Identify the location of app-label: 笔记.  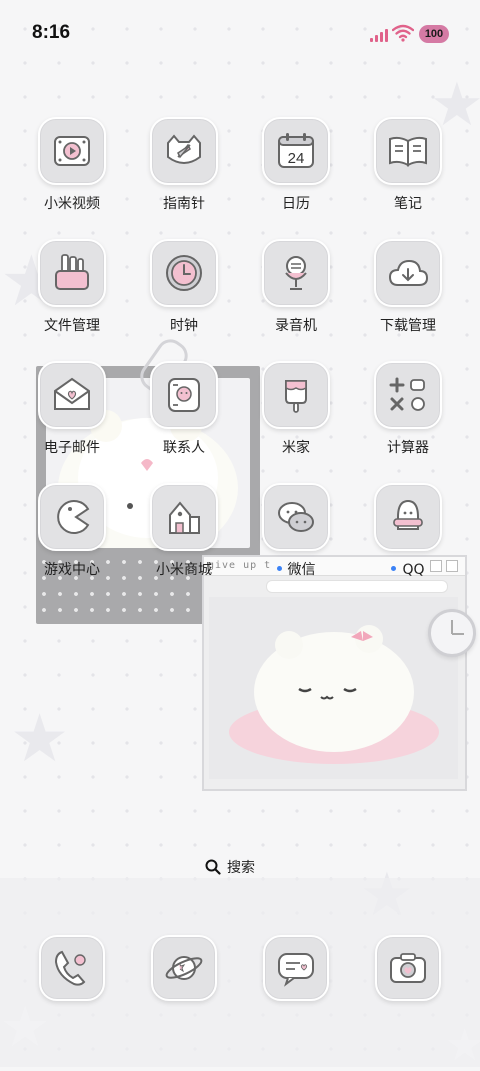
(408, 204).